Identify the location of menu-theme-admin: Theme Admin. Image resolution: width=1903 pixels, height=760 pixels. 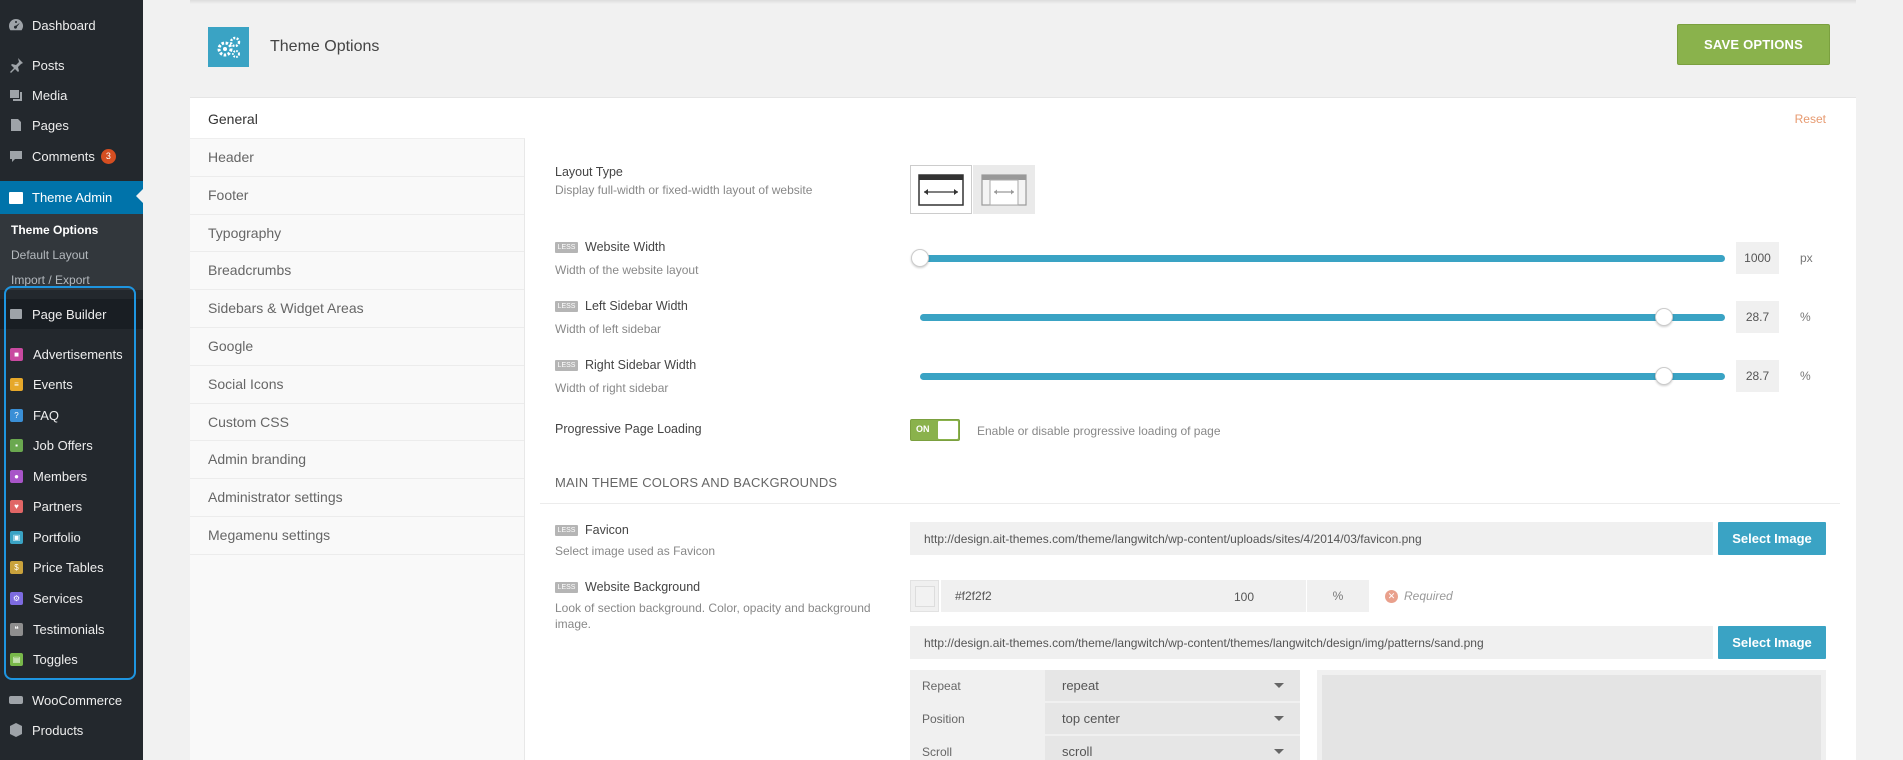
(71, 197).